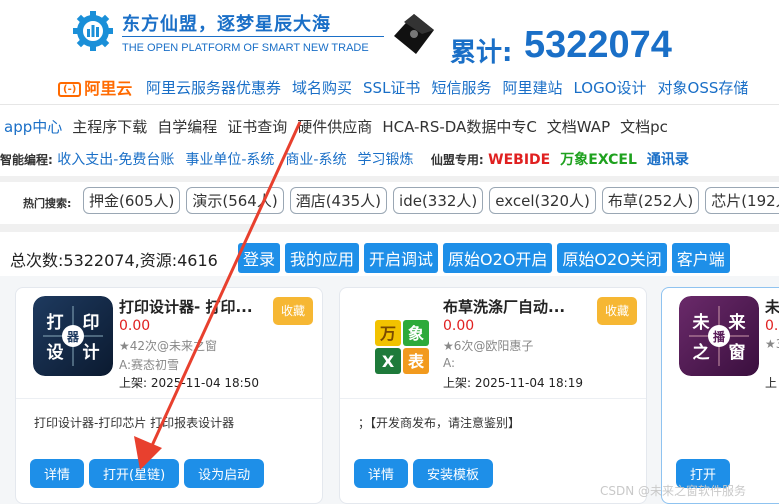 The width and height of the screenshot is (779, 504). I want to click on webide-link: WEBIDE, so click(519, 160).